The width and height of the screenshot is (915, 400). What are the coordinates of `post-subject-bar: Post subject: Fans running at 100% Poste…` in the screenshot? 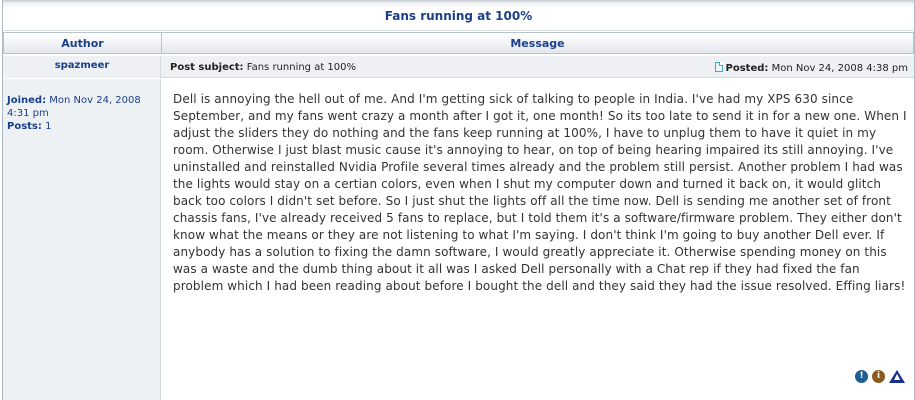 It's located at (537, 67).